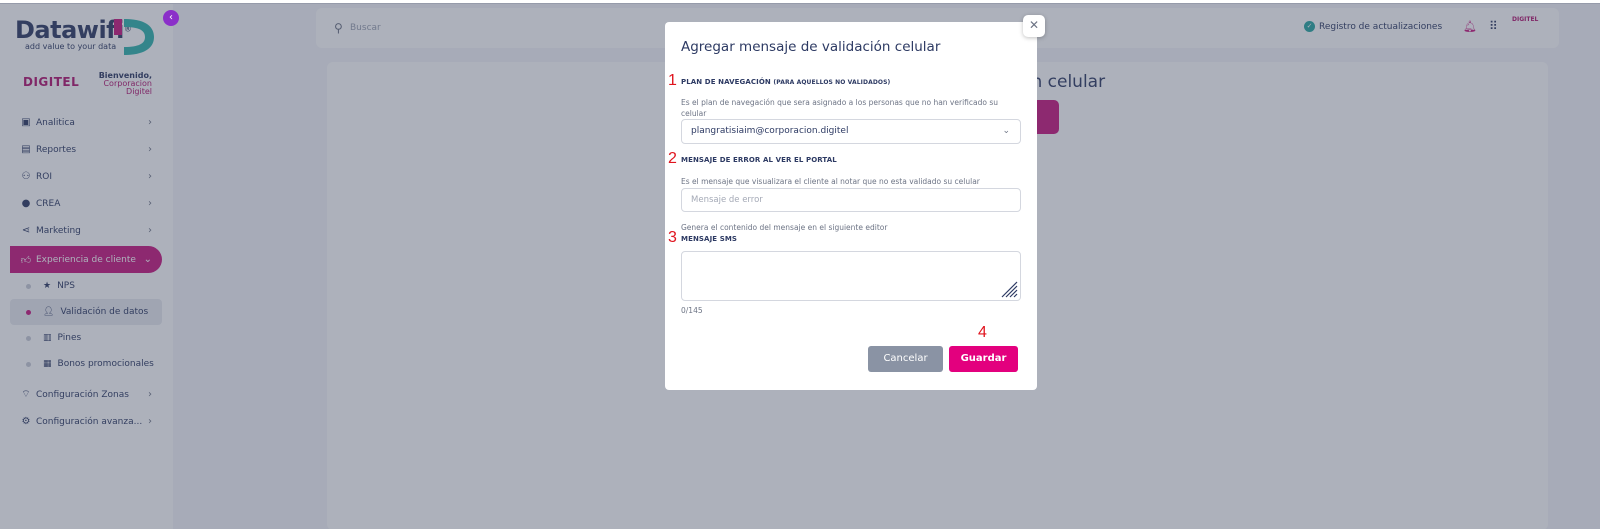 The height and width of the screenshot is (529, 1600). What do you see at coordinates (709, 239) in the screenshot?
I see `sms-label: MENSAJE SMS` at bounding box center [709, 239].